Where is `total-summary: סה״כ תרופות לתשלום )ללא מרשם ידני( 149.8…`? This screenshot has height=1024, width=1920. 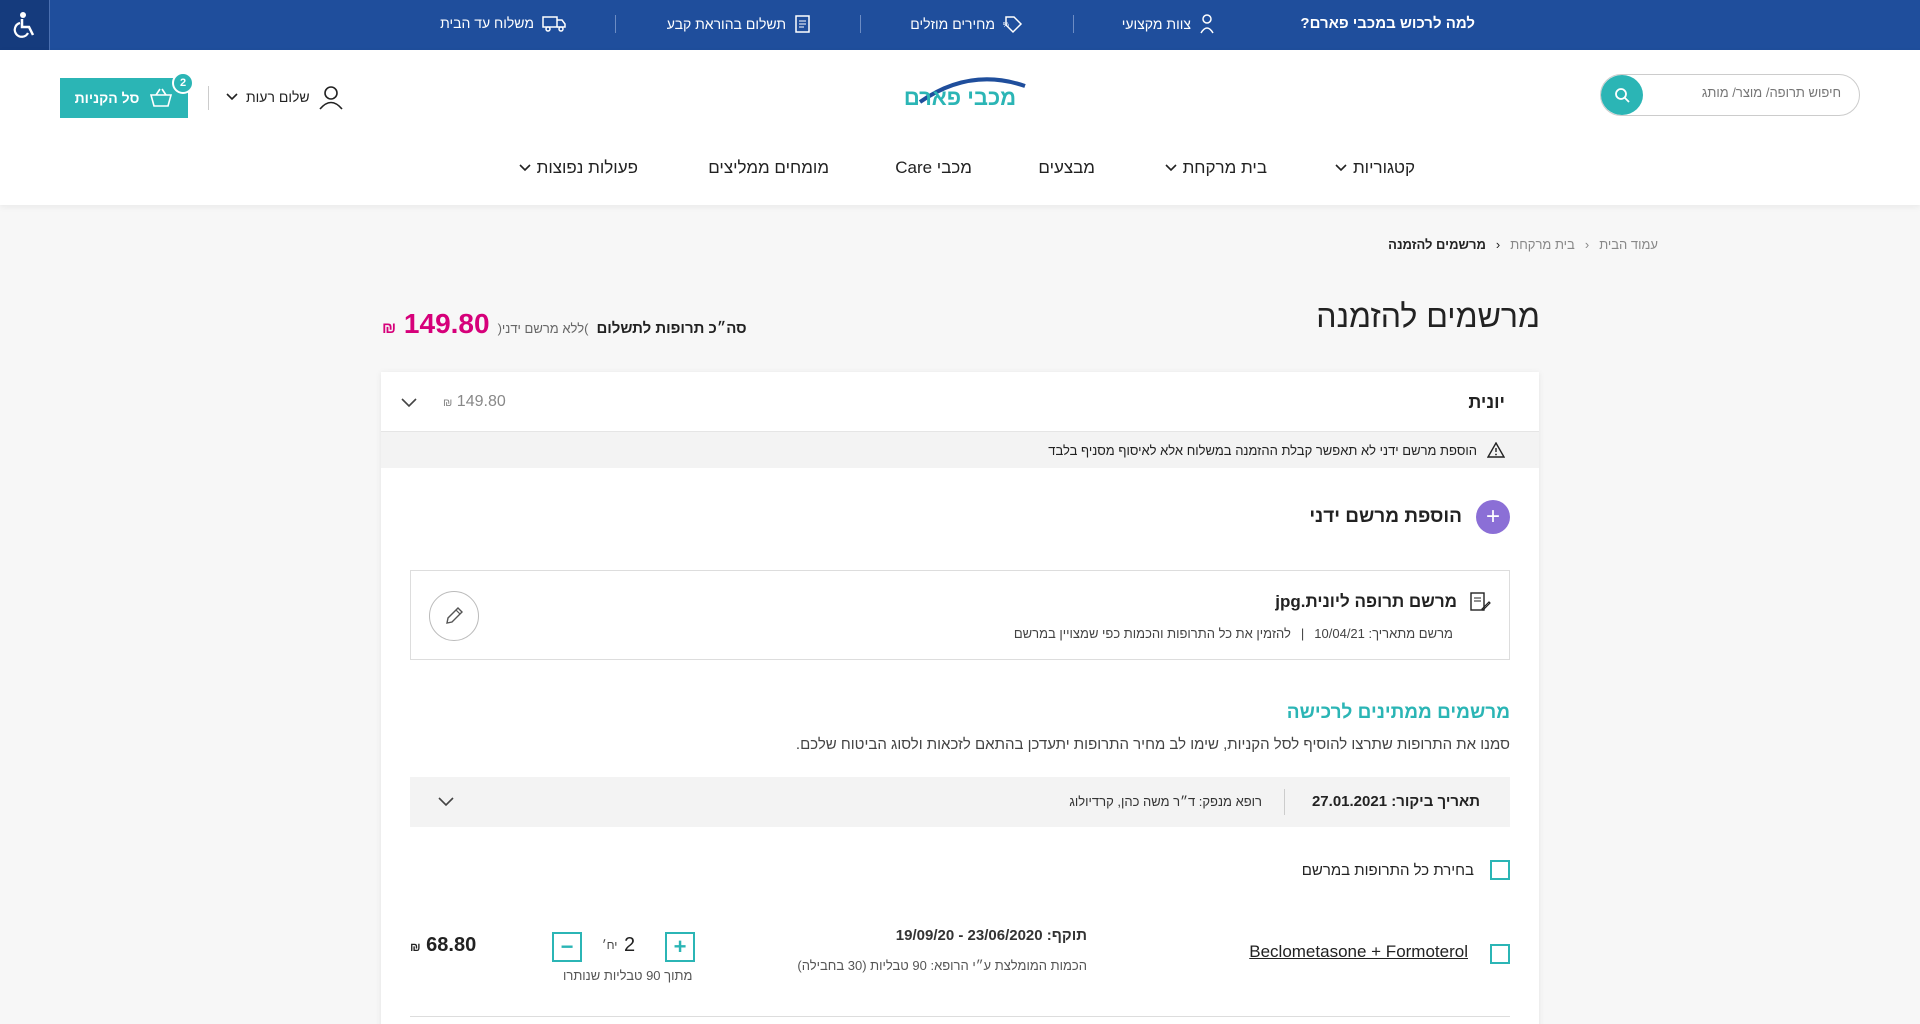
total-summary: סה״כ תרופות לתשלום )ללא מרשם ידני( 149.8… is located at coordinates (564, 324).